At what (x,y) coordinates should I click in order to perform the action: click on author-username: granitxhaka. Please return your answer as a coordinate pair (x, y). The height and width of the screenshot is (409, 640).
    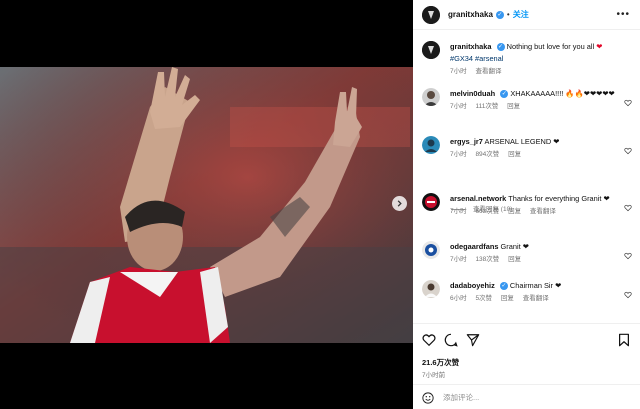
    Looking at the image, I should click on (470, 14).